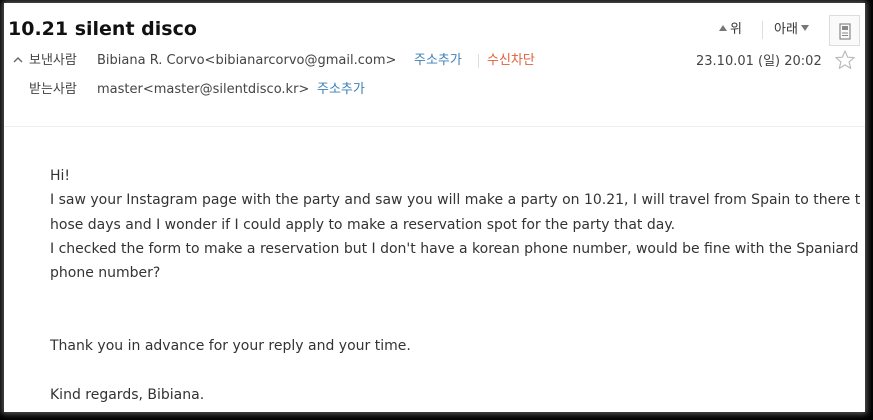 This screenshot has height=420, width=873. What do you see at coordinates (105, 273) in the screenshot?
I see `body-line: phone number?` at bounding box center [105, 273].